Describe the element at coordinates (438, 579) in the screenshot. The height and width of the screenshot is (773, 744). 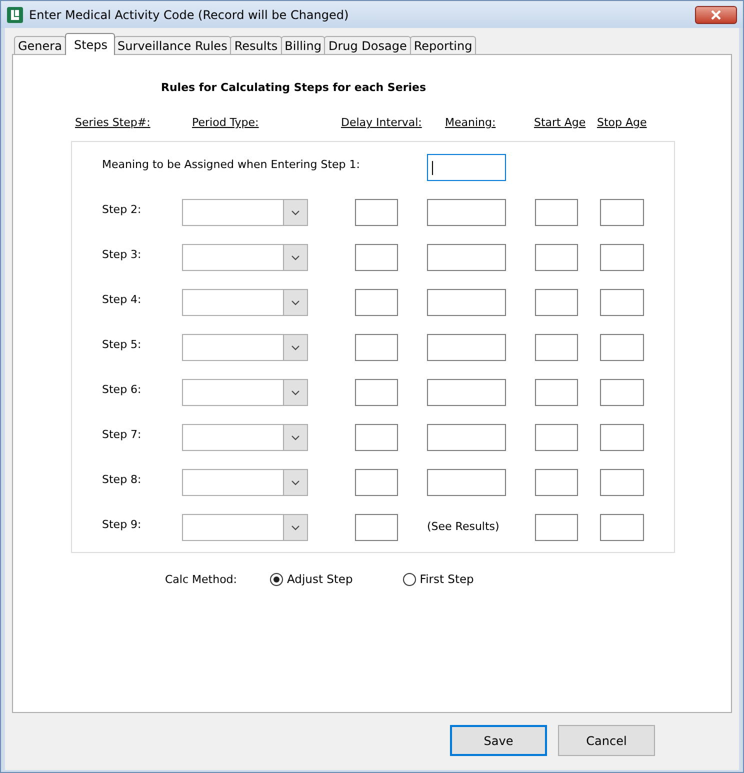
I see `radio-option: First Step` at that location.